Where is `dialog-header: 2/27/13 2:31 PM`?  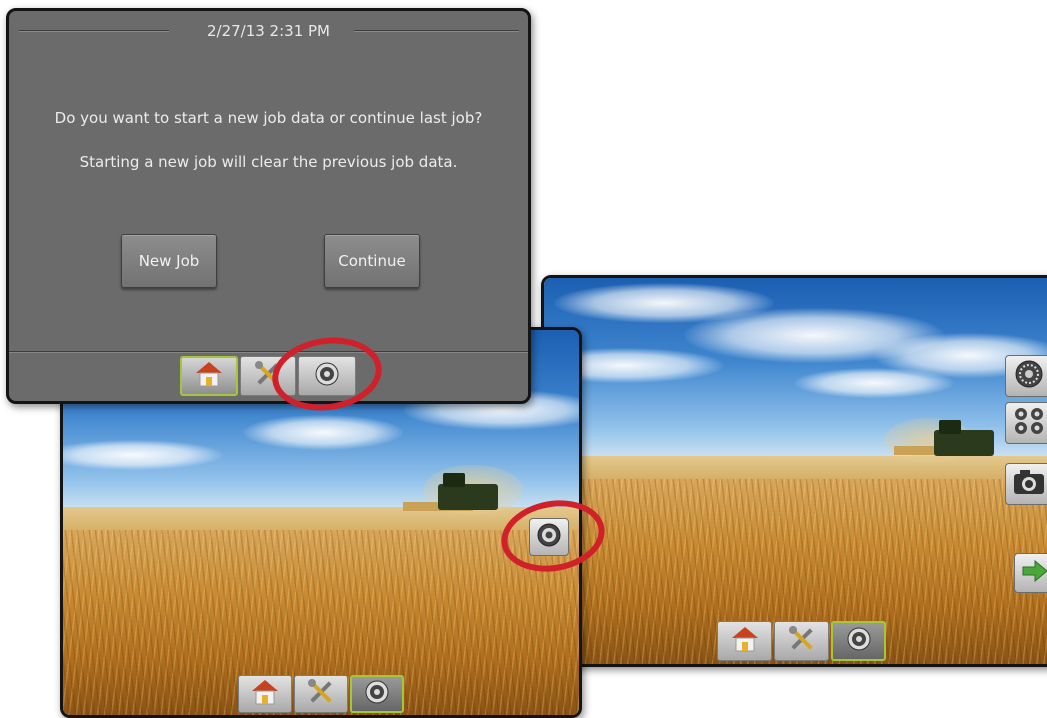
dialog-header: 2/27/13 2:31 PM is located at coordinates (268, 31).